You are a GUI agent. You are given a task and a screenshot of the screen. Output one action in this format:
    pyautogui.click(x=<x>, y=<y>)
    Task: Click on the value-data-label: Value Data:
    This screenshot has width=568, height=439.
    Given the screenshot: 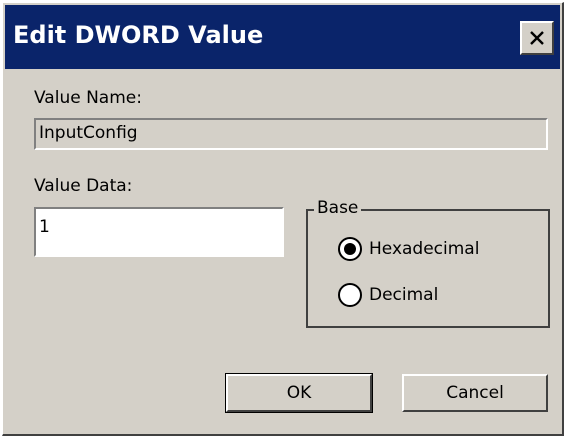 What is the action you would take?
    pyautogui.click(x=83, y=186)
    